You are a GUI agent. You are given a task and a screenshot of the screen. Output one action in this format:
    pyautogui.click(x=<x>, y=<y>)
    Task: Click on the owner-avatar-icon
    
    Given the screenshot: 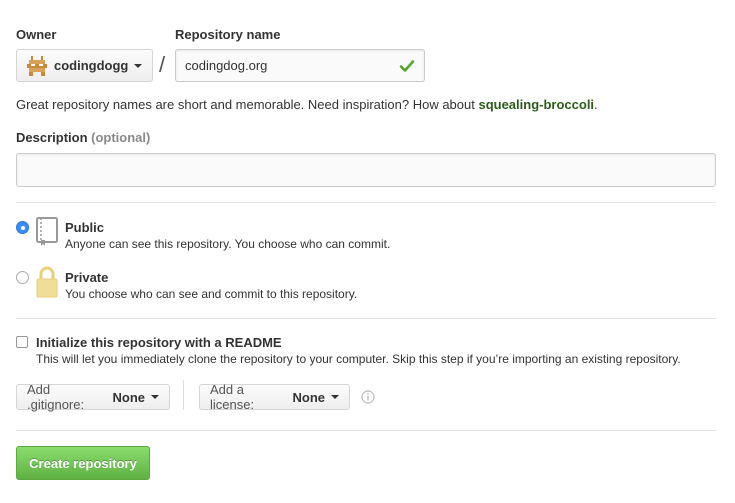 What is the action you would take?
    pyautogui.click(x=37, y=65)
    